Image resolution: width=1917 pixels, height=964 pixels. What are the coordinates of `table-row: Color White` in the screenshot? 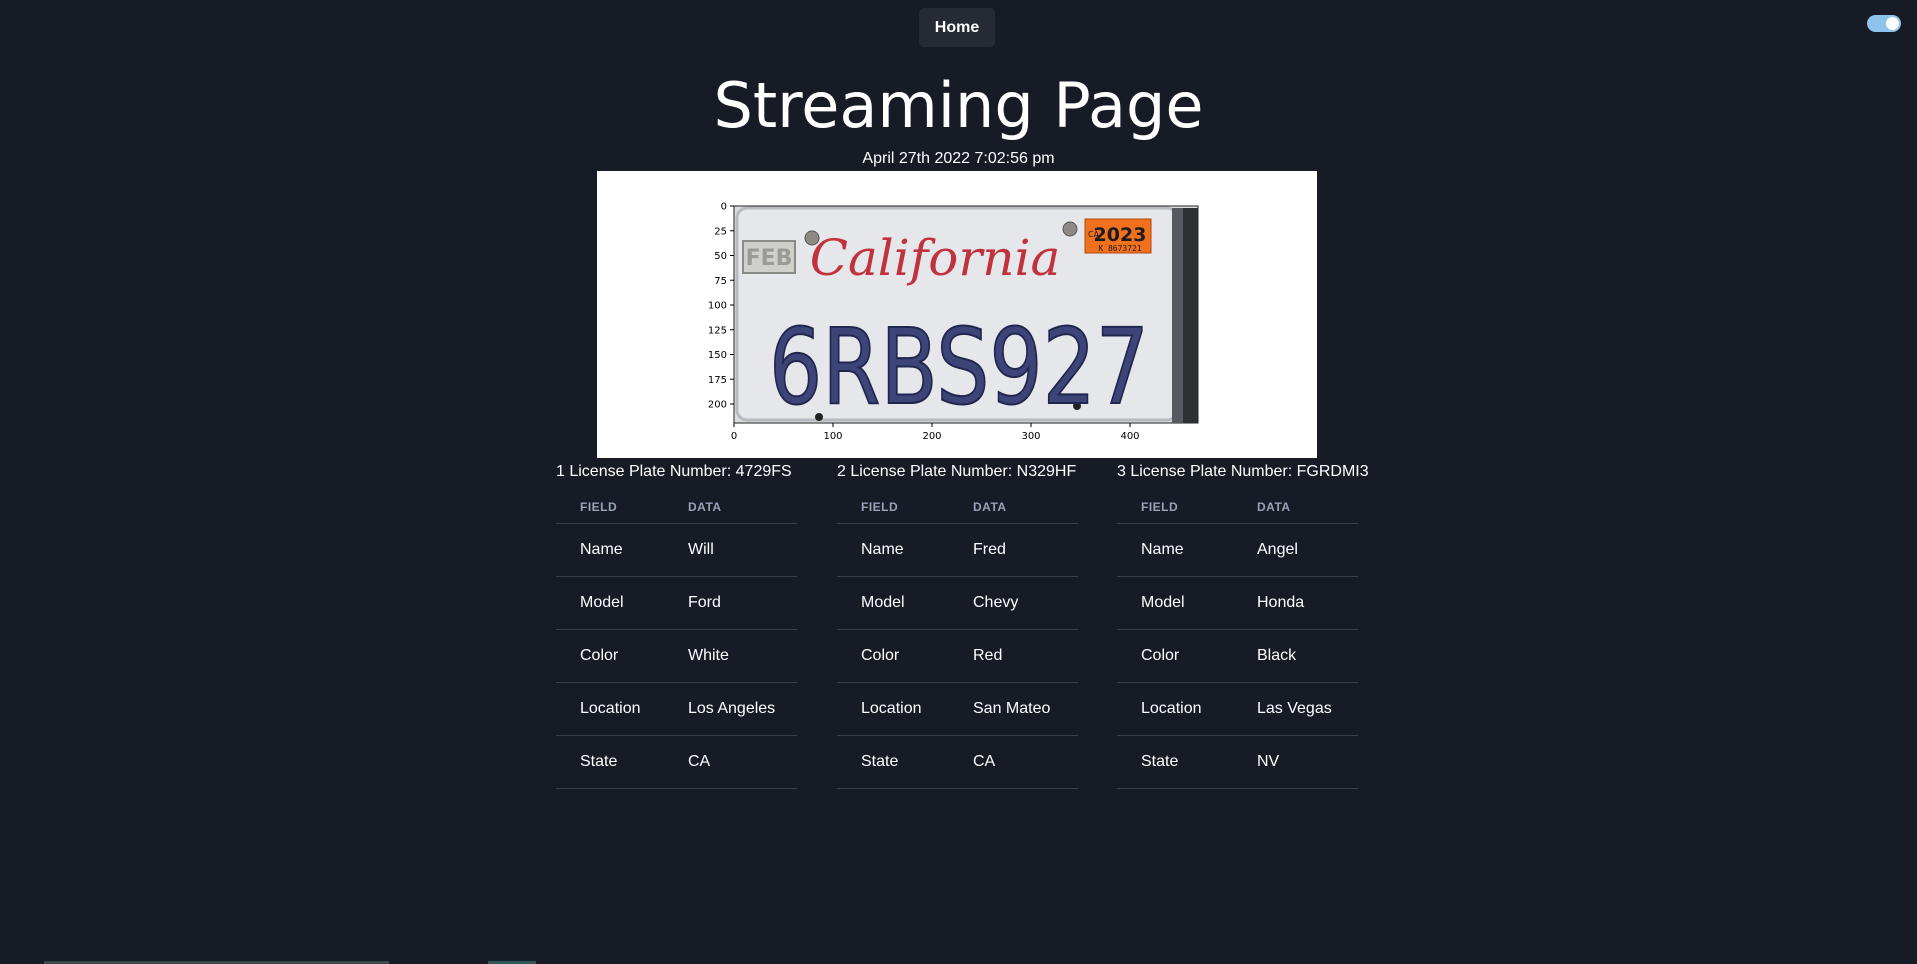 It's located at (676, 656).